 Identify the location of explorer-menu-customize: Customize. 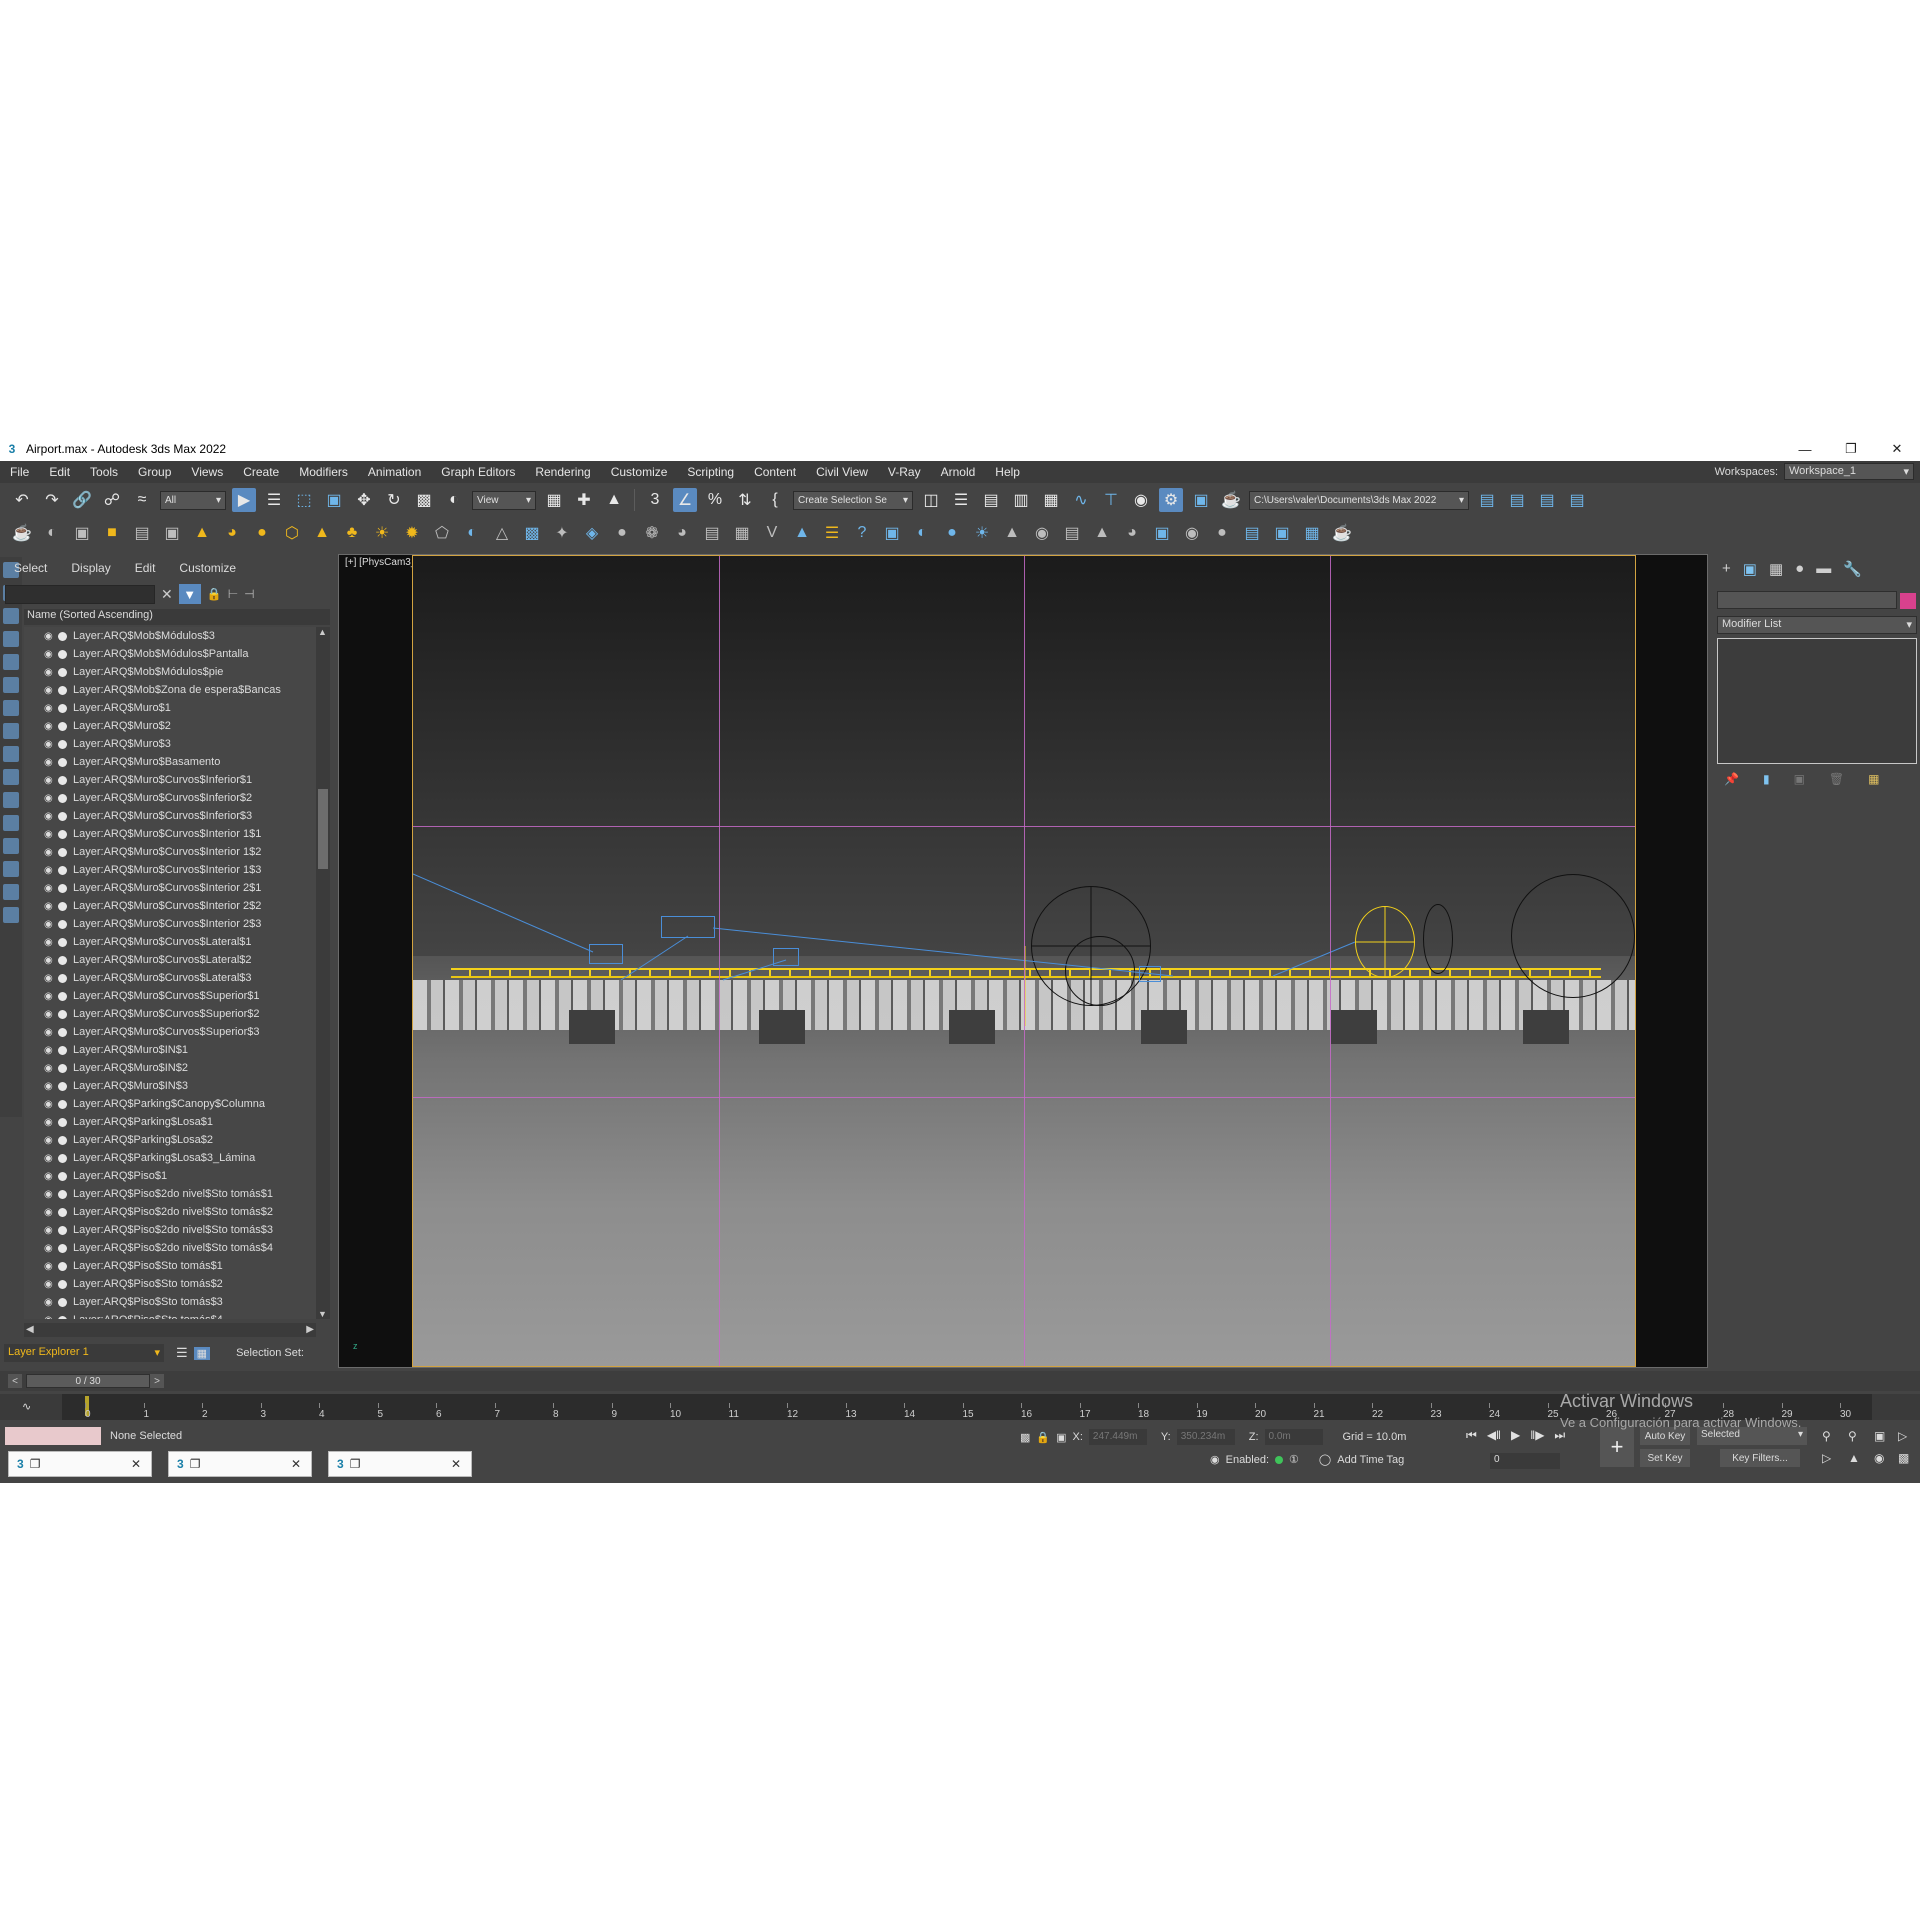
(205, 568).